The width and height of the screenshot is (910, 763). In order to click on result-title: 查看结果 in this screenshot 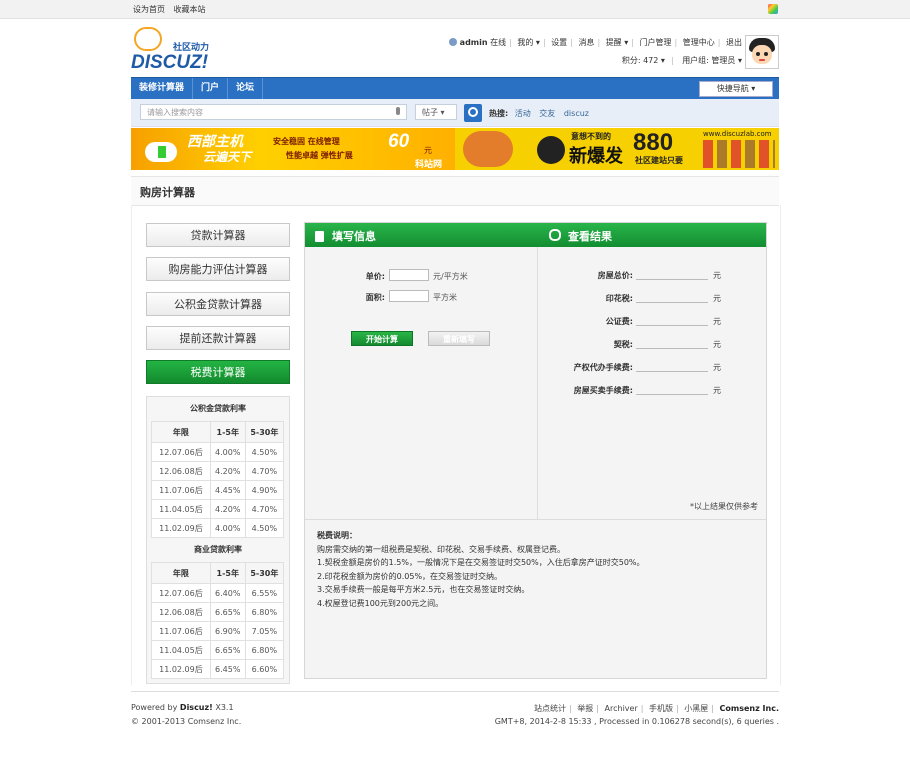, I will do `click(580, 236)`.